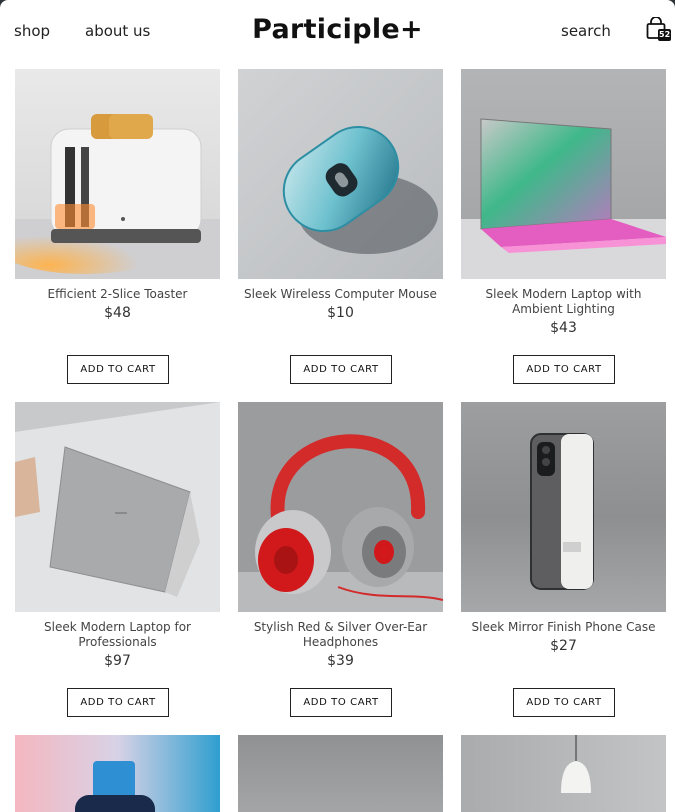 This screenshot has width=675, height=812. What do you see at coordinates (340, 313) in the screenshot?
I see `product-price: $10` at bounding box center [340, 313].